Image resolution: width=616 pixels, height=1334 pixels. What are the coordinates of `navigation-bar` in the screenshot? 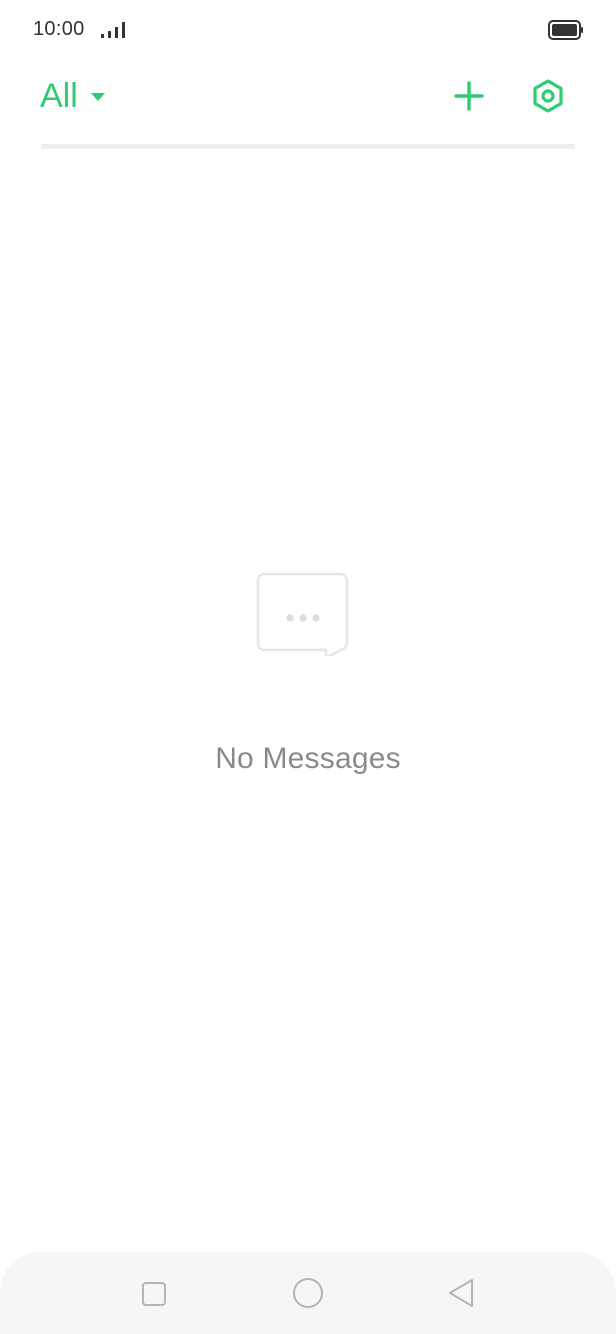 It's located at (308, 1293).